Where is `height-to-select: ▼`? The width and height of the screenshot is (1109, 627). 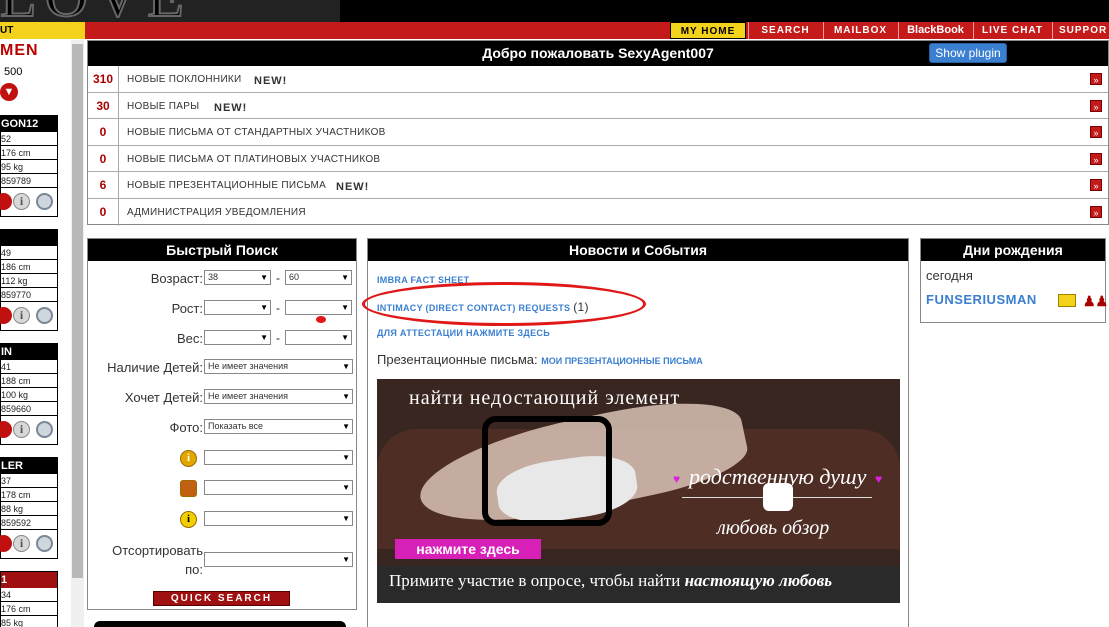 height-to-select: ▼ is located at coordinates (318, 307).